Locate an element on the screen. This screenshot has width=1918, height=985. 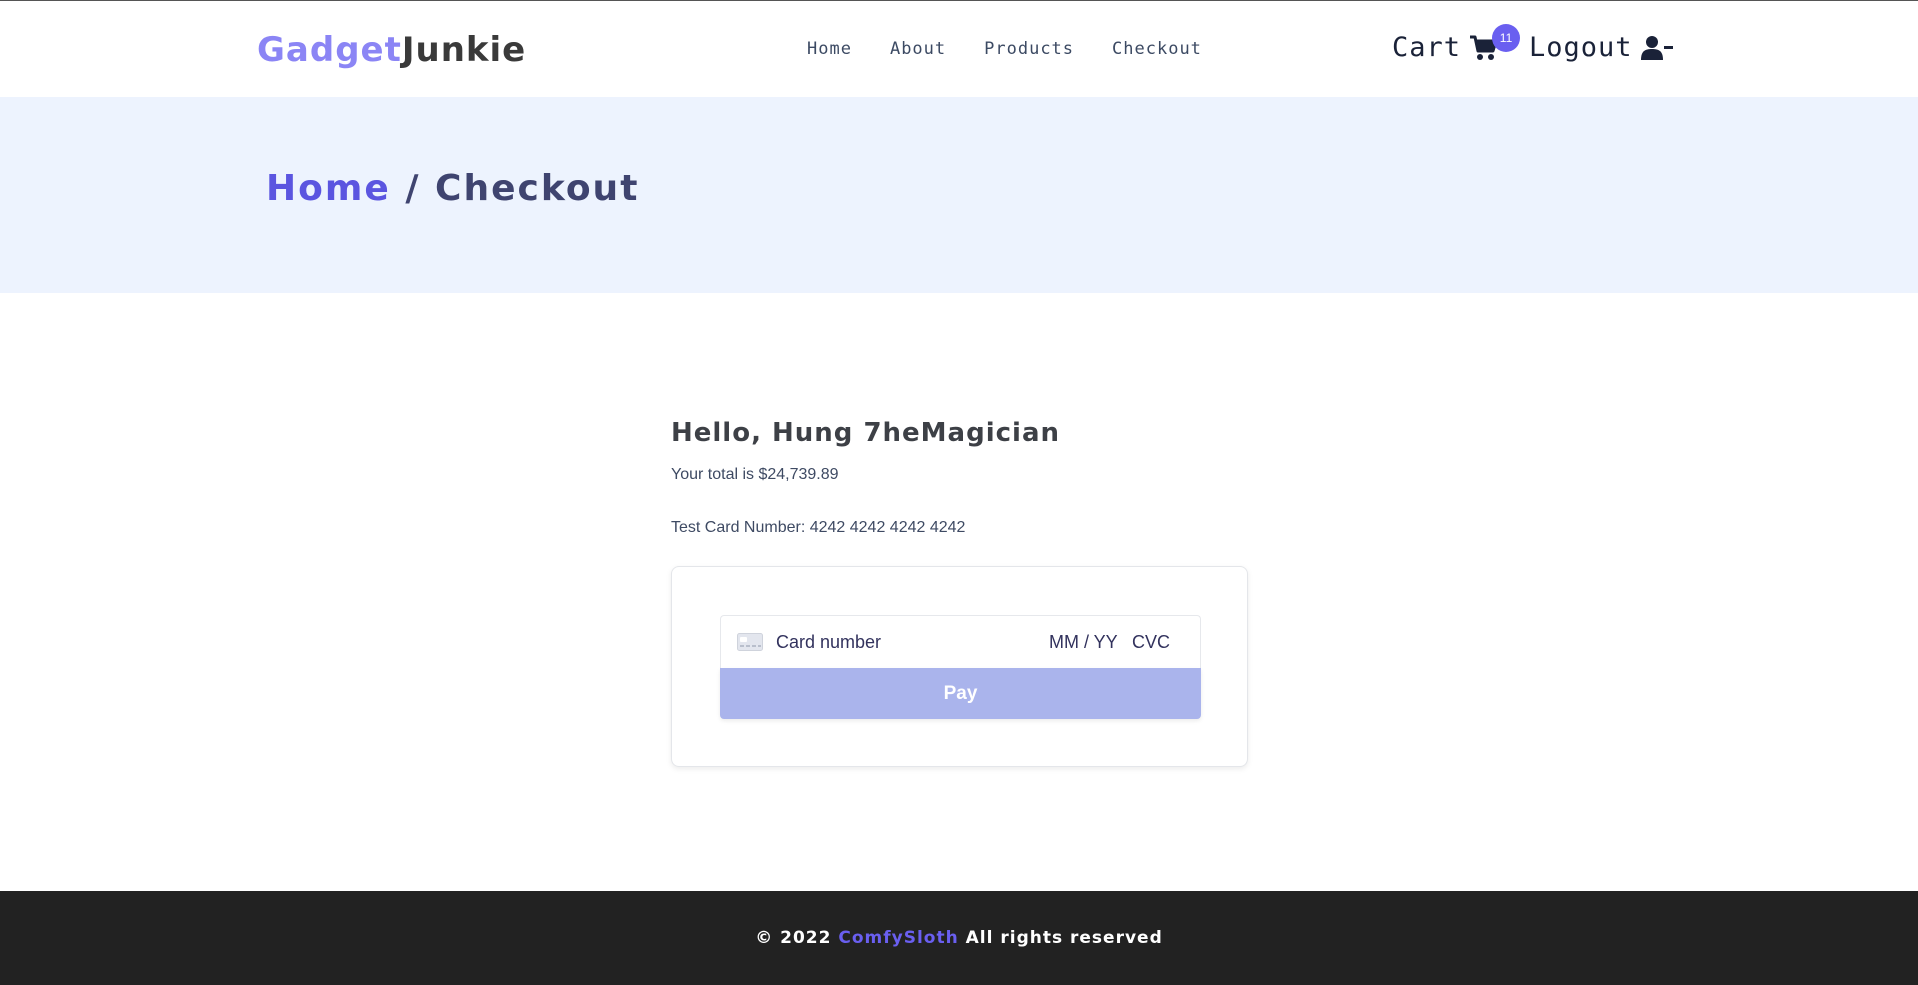
logo-part-gadget: Gadget is located at coordinates (329, 50).